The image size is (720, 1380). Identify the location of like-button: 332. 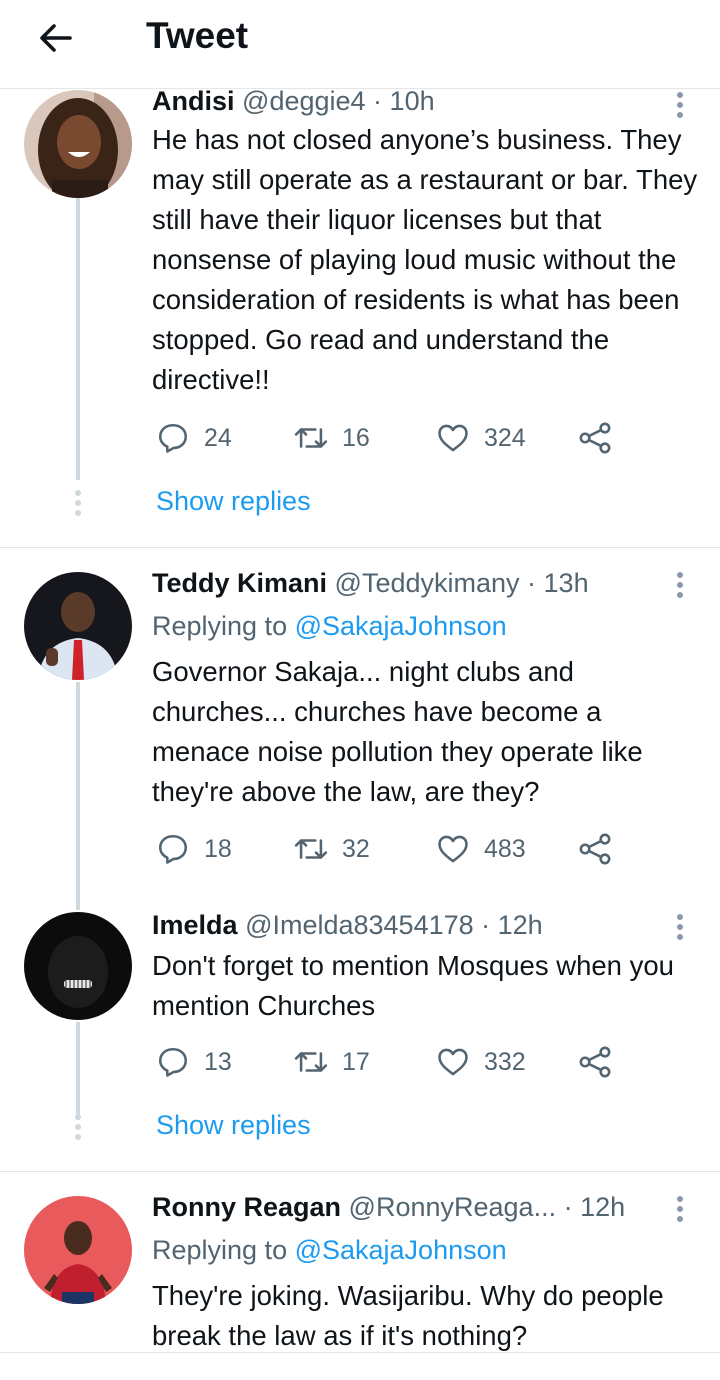
(481, 1062).